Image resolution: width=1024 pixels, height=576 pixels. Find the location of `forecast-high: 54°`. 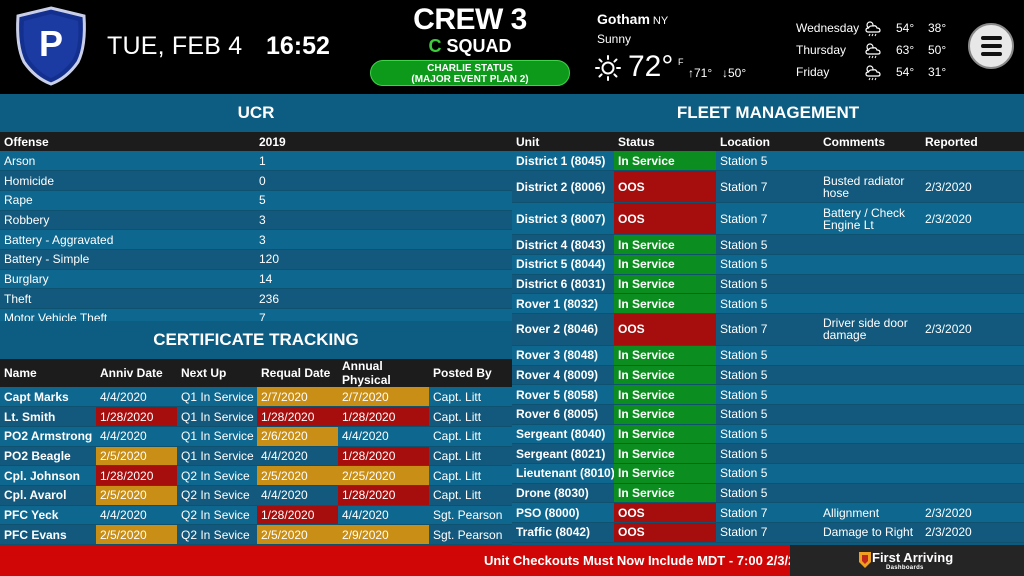

forecast-high: 54° is located at coordinates (905, 28).